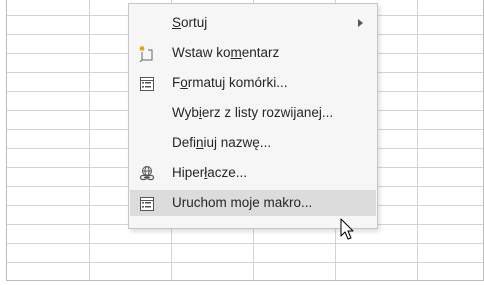  Describe the element at coordinates (347, 229) in the screenshot. I see `mouse-pointer-icon` at that location.